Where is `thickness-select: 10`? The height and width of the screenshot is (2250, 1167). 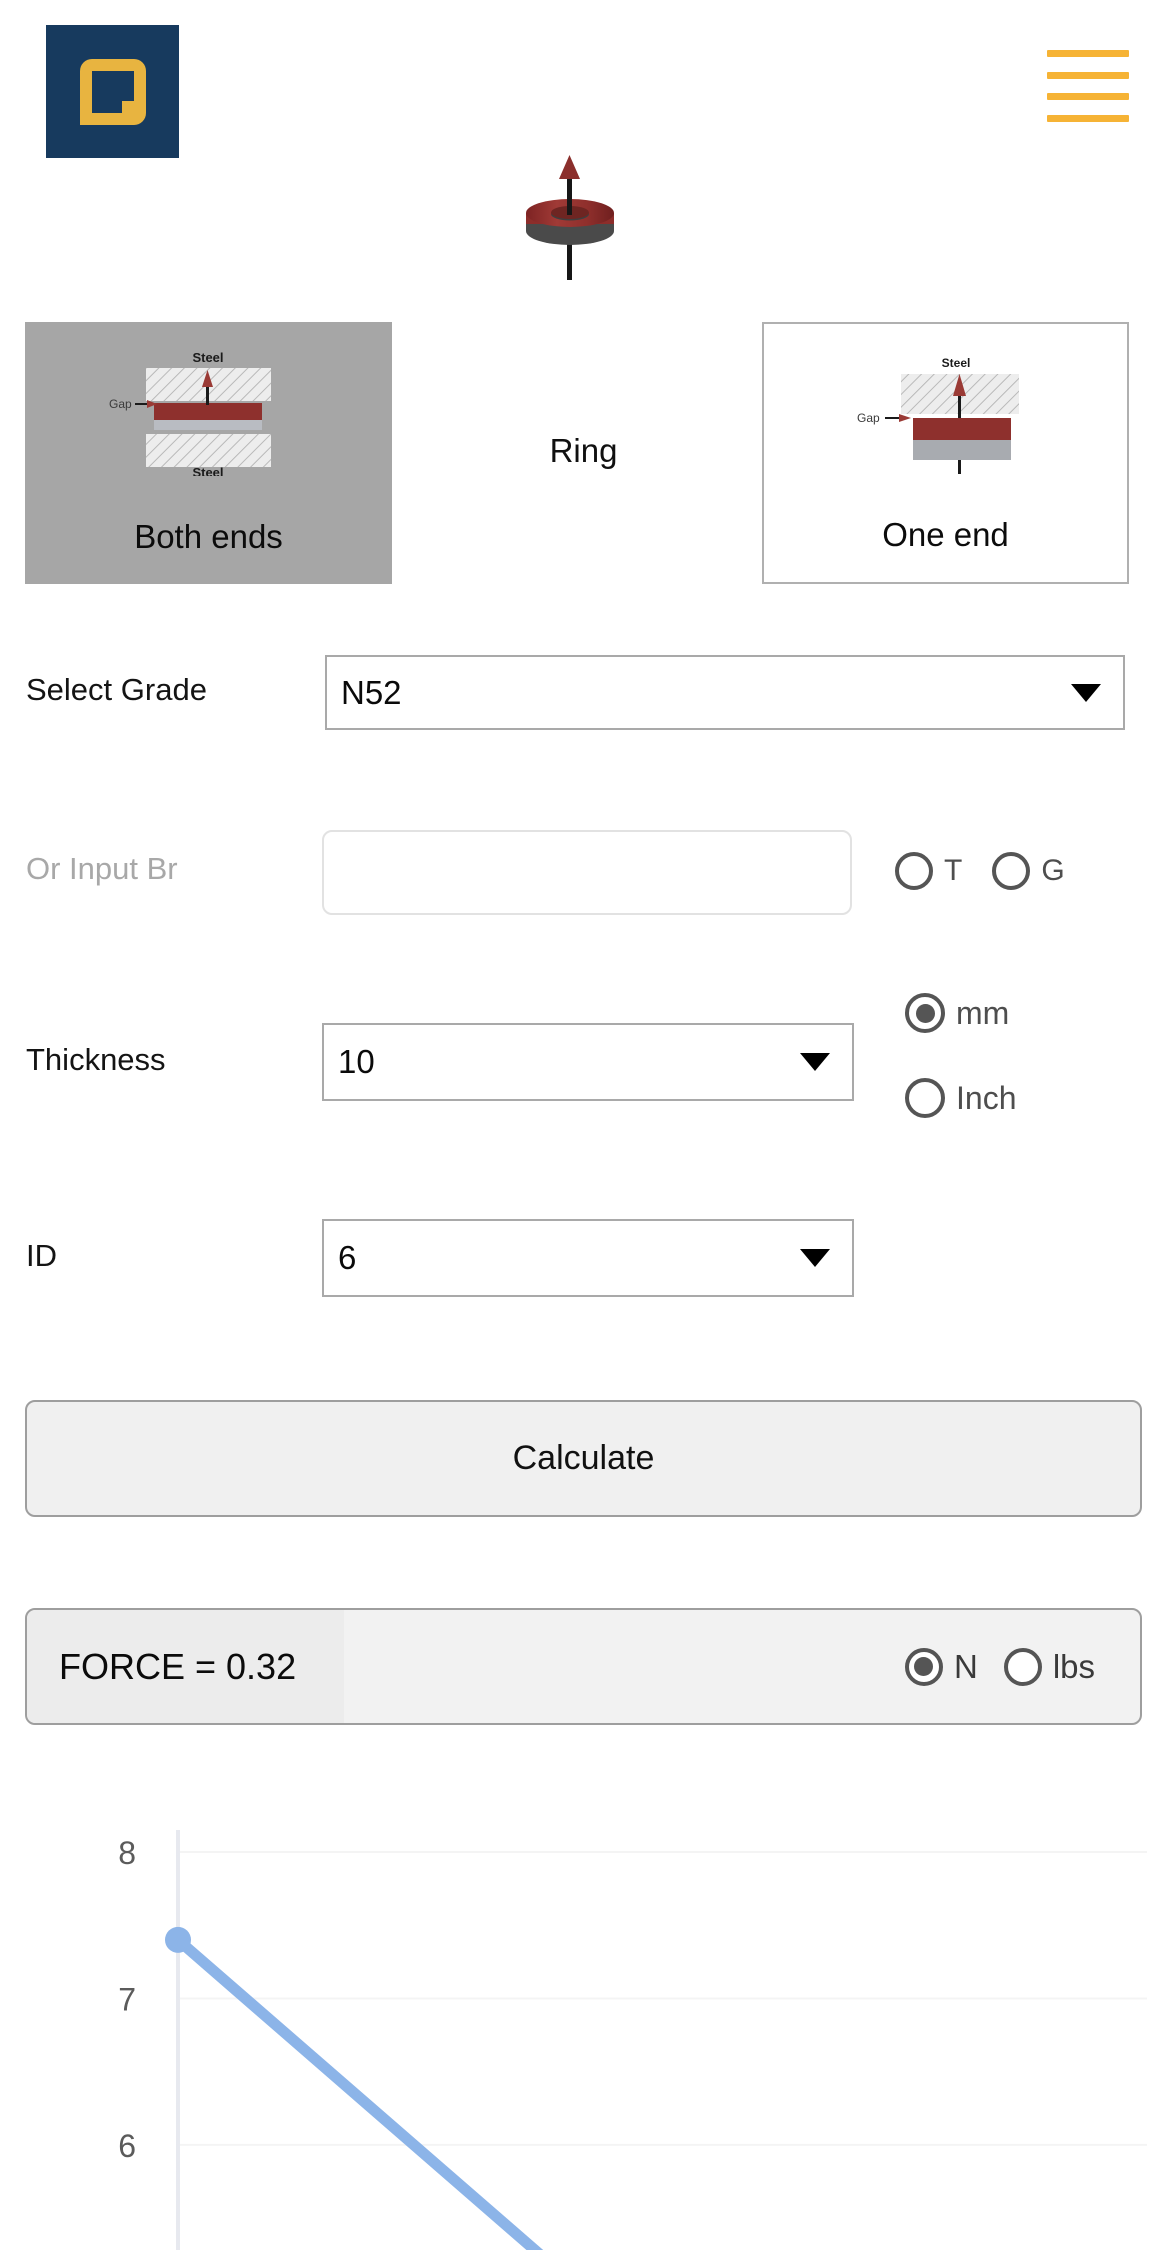
thickness-select: 10 is located at coordinates (588, 1062).